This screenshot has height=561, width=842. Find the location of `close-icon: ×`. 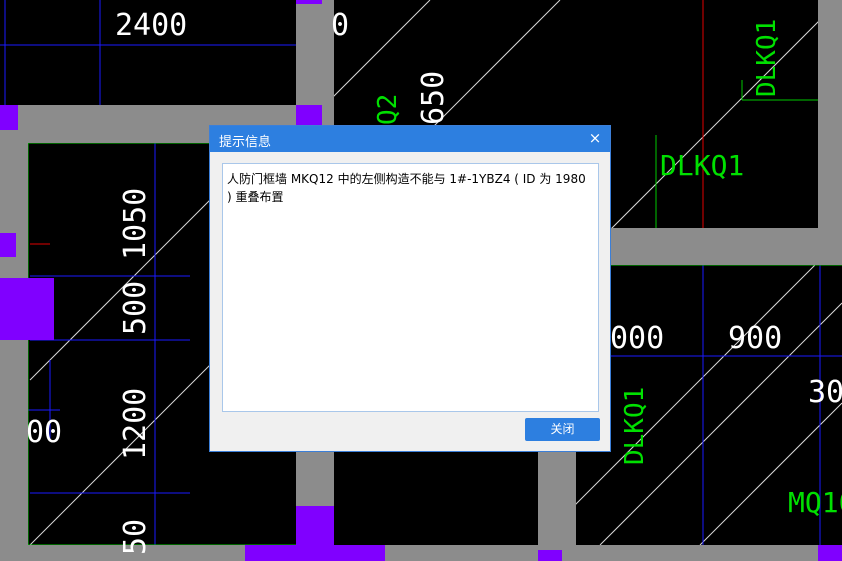

close-icon: × is located at coordinates (595, 138).